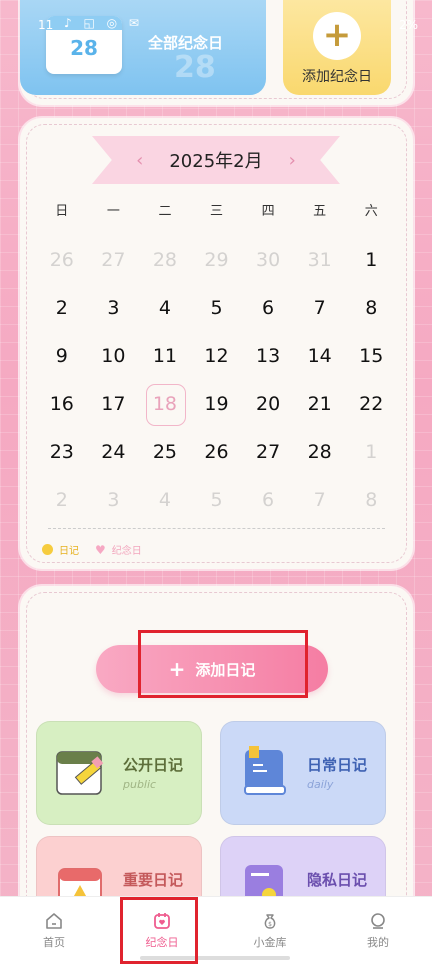 The height and width of the screenshot is (964, 432). I want to click on calendar-day: 9, so click(62, 356).